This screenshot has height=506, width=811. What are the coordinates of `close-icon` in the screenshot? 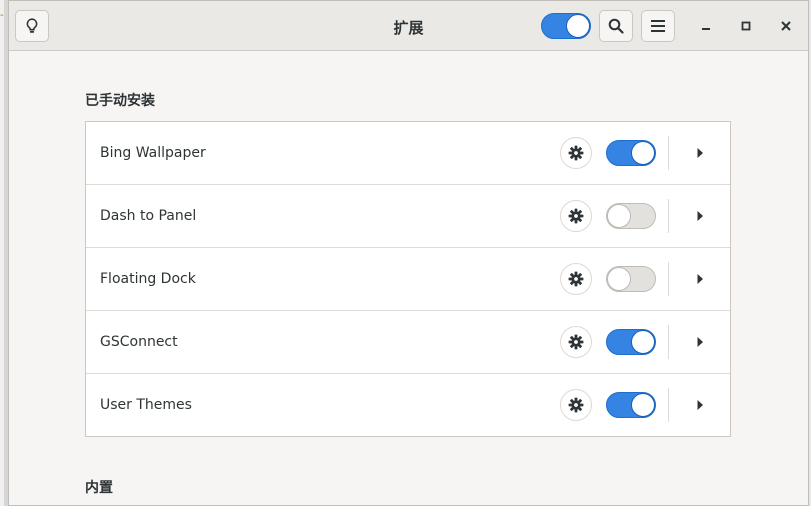 It's located at (786, 26).